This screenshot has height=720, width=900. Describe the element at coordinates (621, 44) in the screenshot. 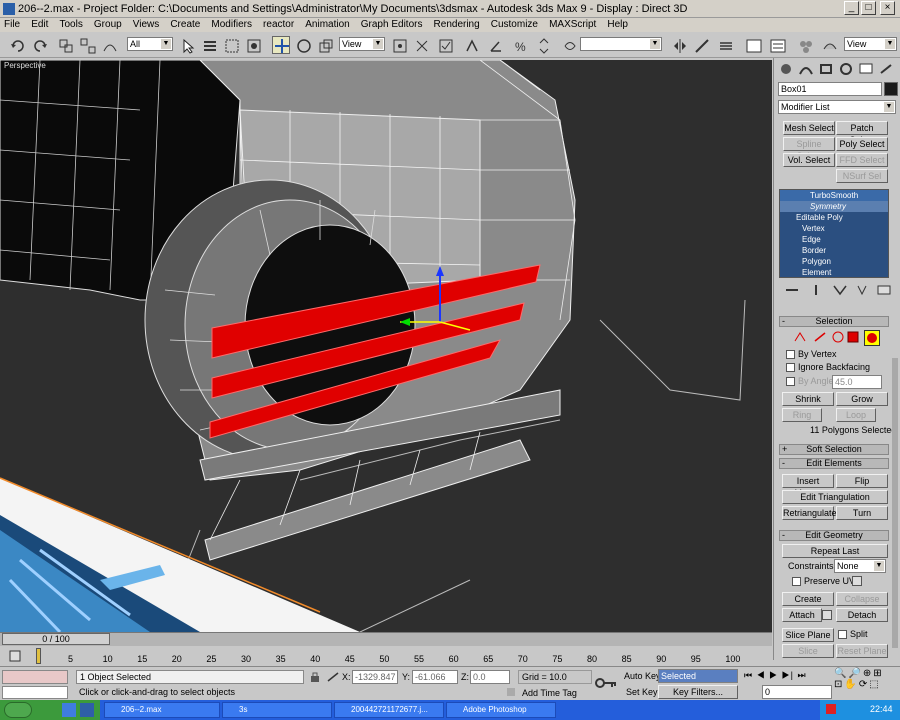

I see `named-selection-dropdown: ▼` at that location.